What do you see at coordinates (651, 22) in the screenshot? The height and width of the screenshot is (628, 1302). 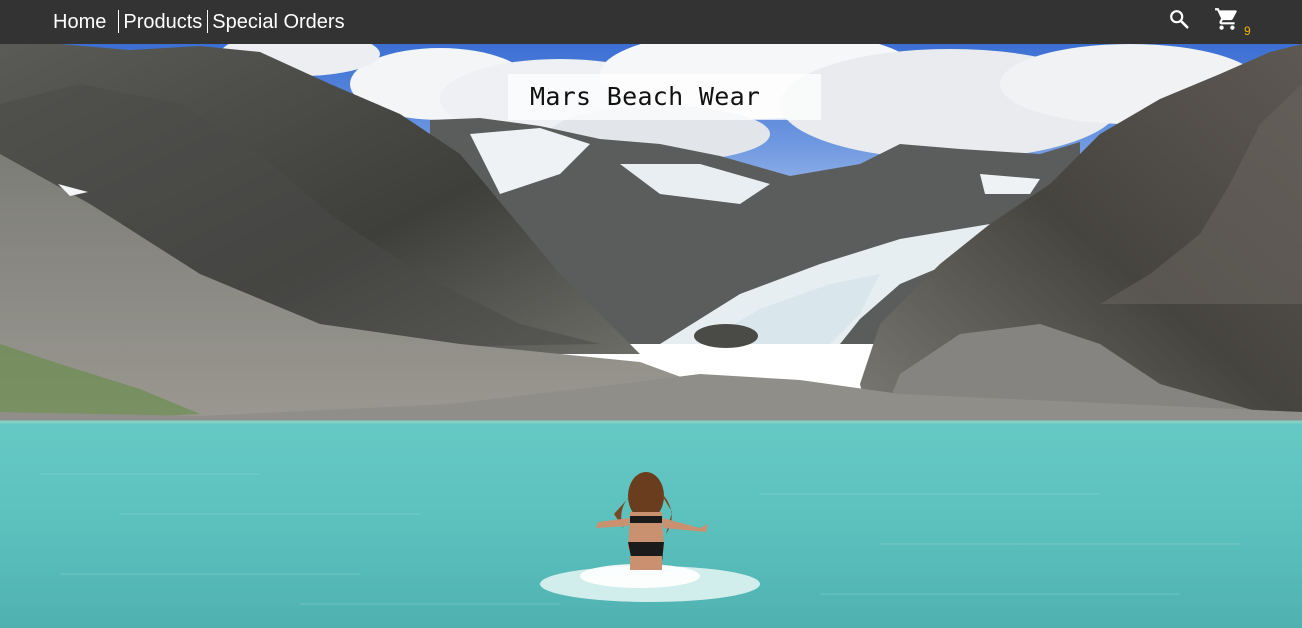 I see `top-navbar: Home Products Special Orders 9` at bounding box center [651, 22].